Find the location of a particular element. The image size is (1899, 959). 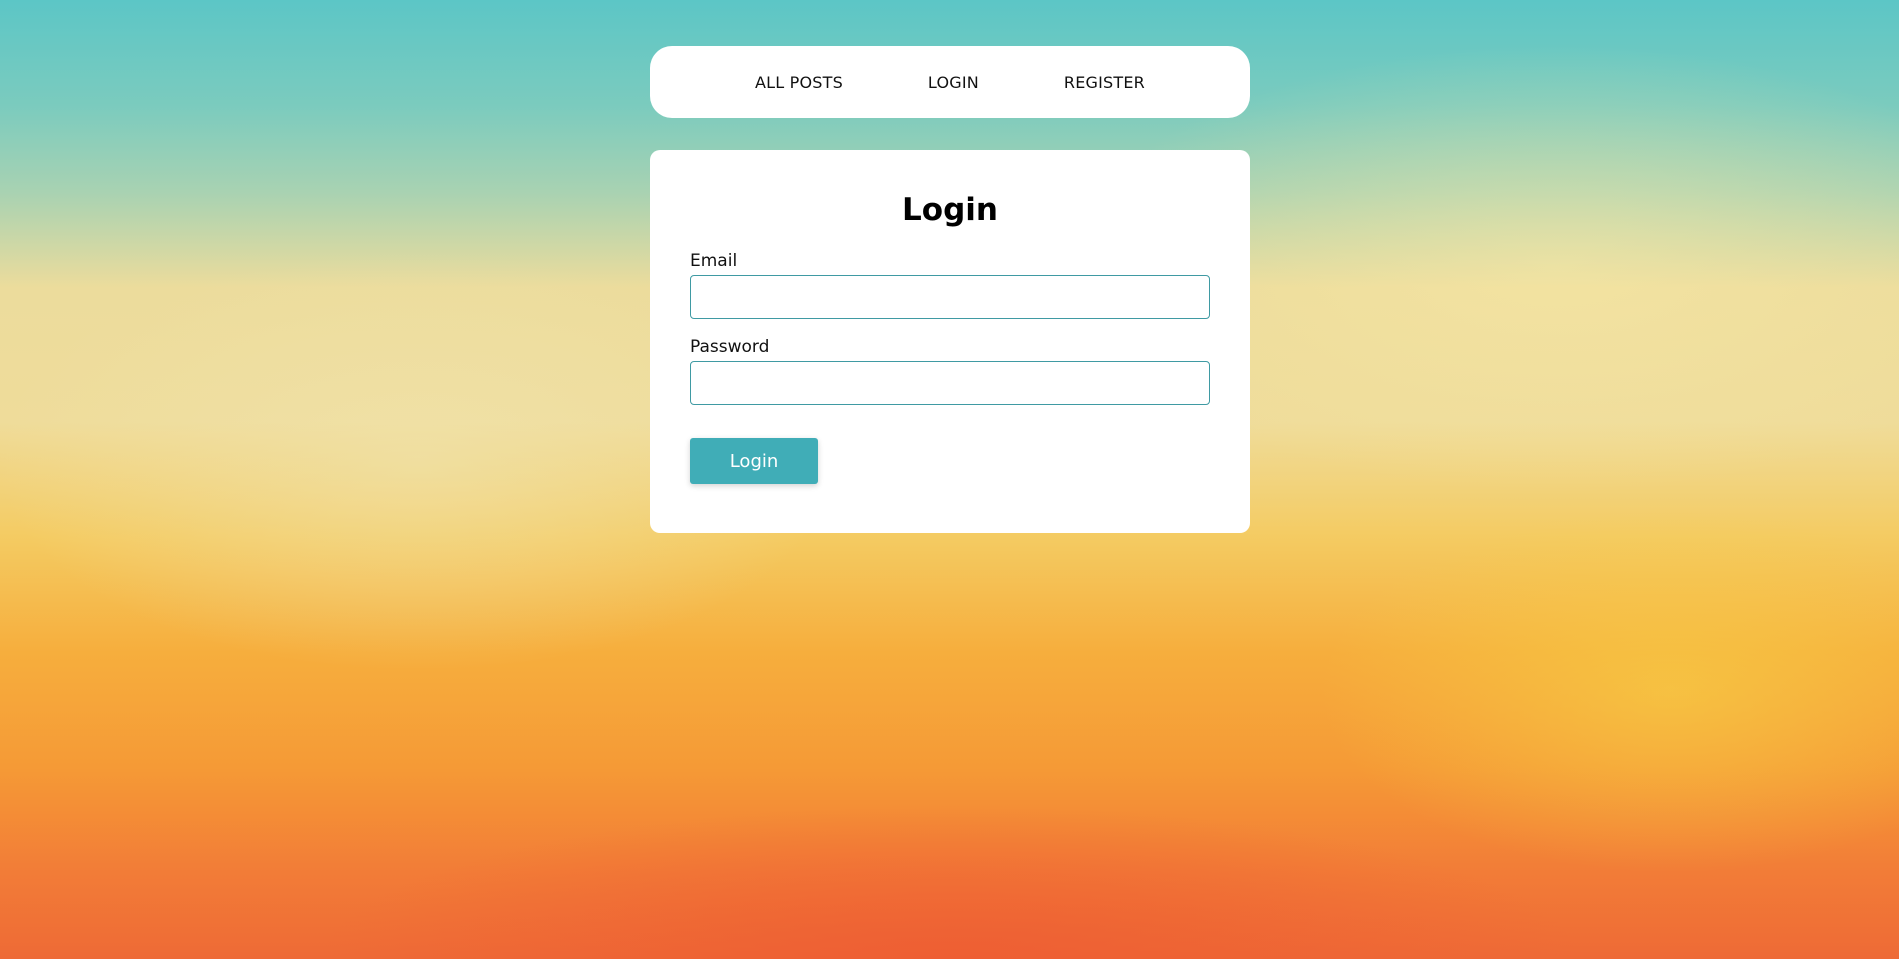

login-card: Login Email Password Login is located at coordinates (950, 341).